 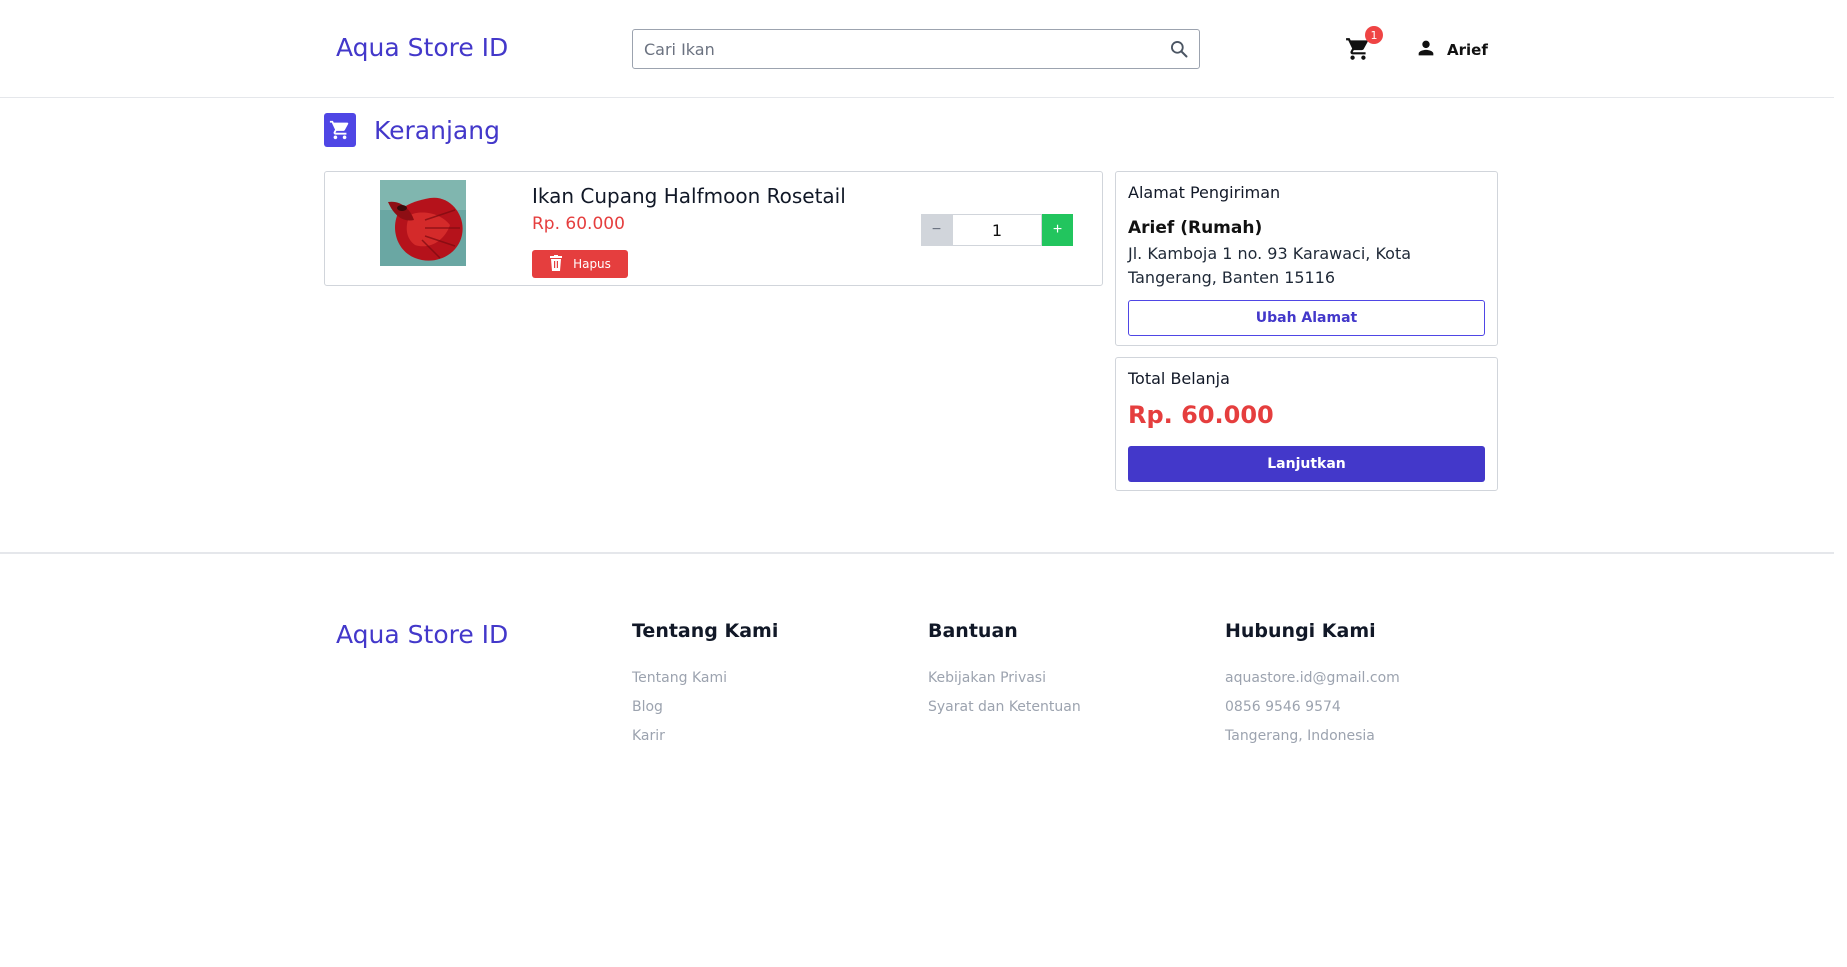 I want to click on increment-button: +, so click(x=1057, y=230).